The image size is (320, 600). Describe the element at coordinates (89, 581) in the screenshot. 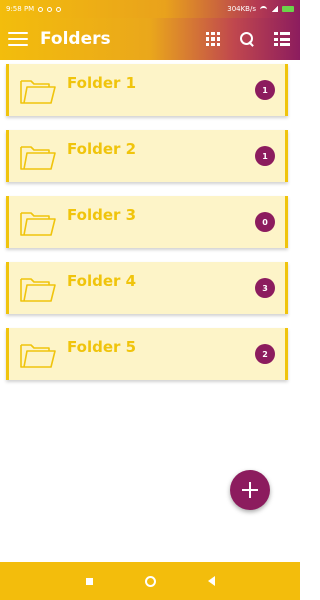

I see `recents-icon` at that location.